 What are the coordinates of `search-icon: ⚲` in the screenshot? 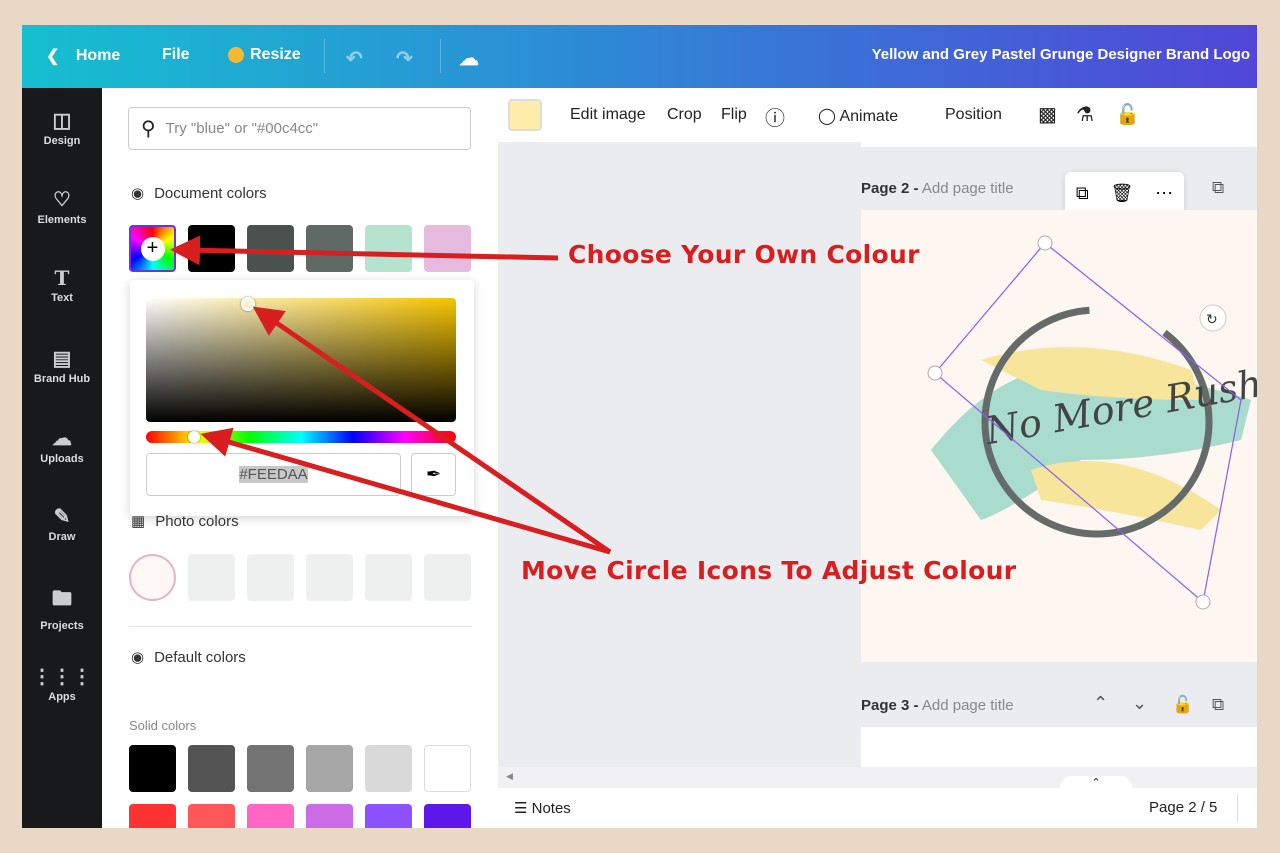 It's located at (148, 129).